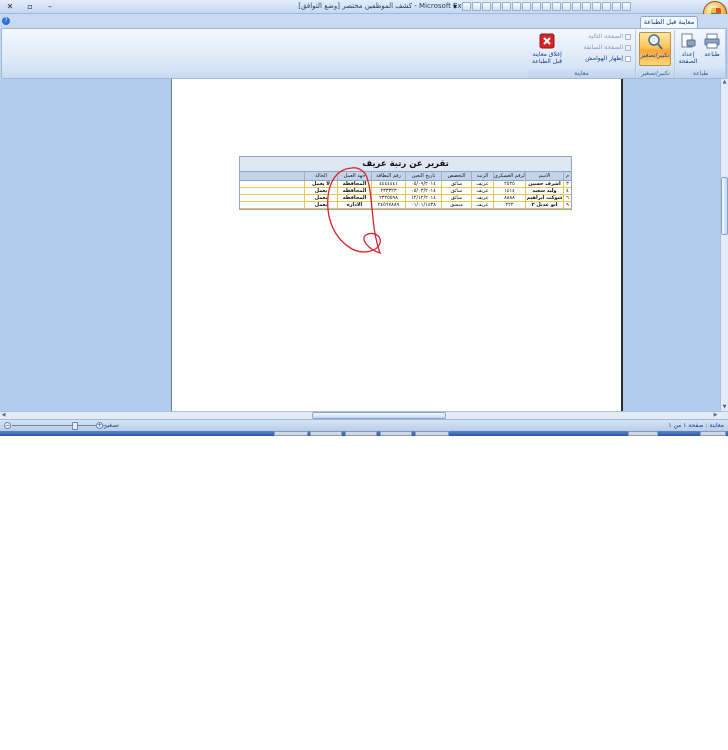  I want to click on page-setup-icon, so click(688, 40).